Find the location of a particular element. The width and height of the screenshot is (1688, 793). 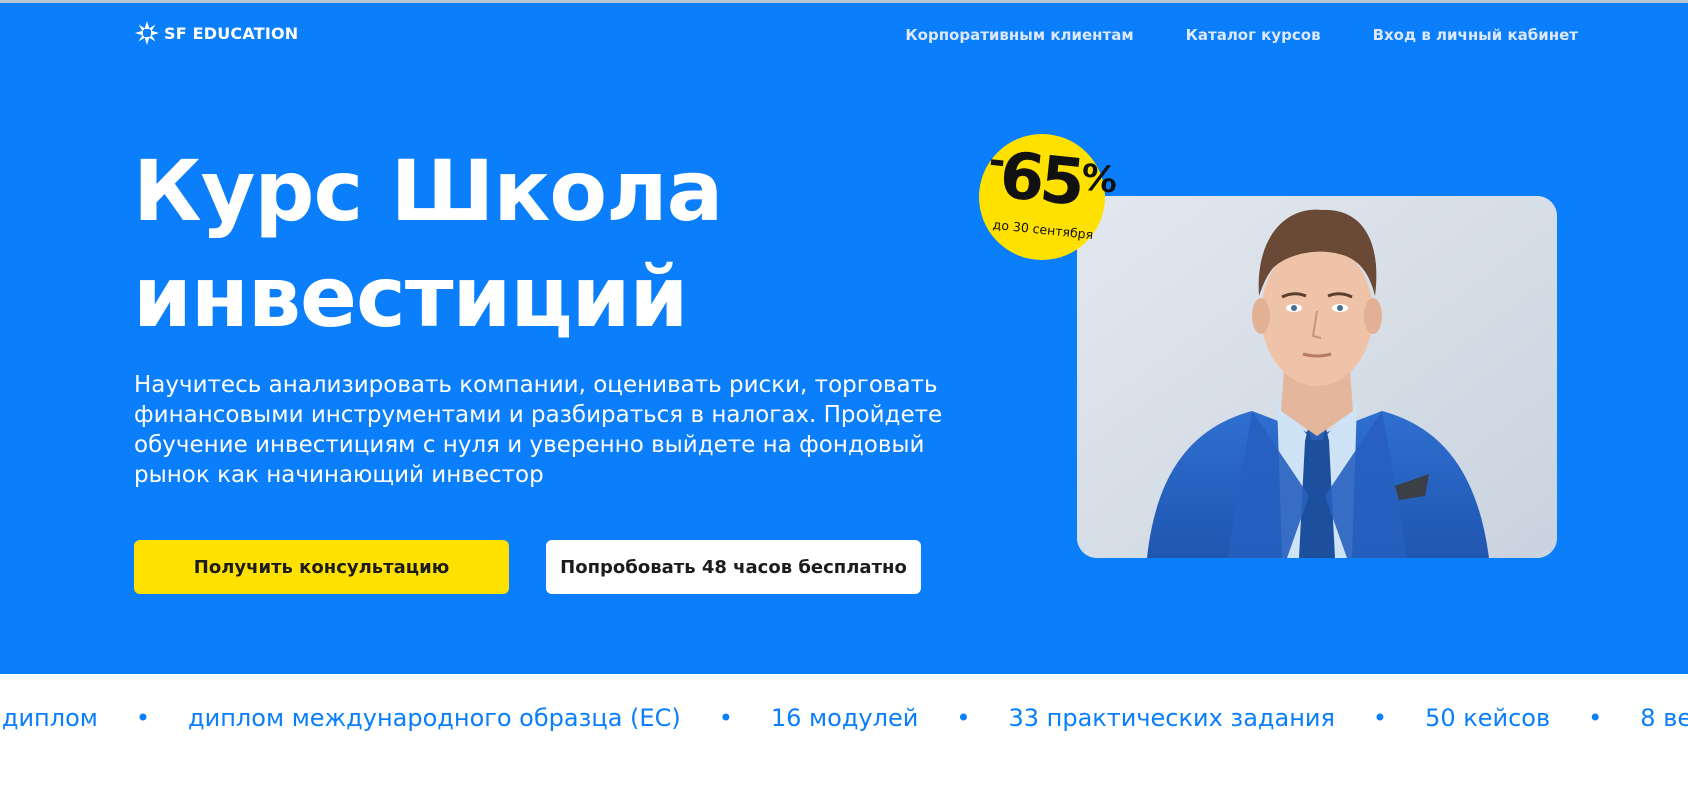

nav-corporate-clients: Корпоративным клиентам is located at coordinates (1019, 35).